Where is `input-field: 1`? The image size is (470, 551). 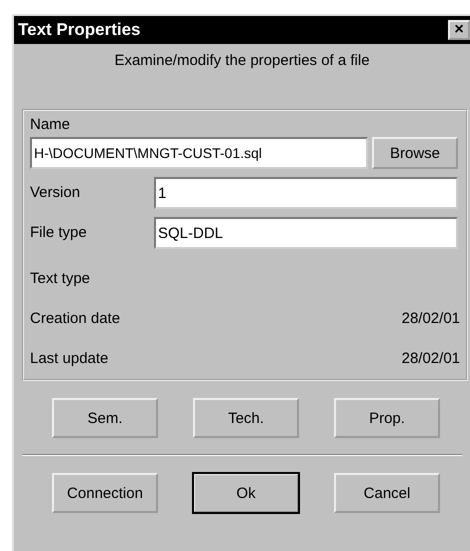 input-field: 1 is located at coordinates (306, 193).